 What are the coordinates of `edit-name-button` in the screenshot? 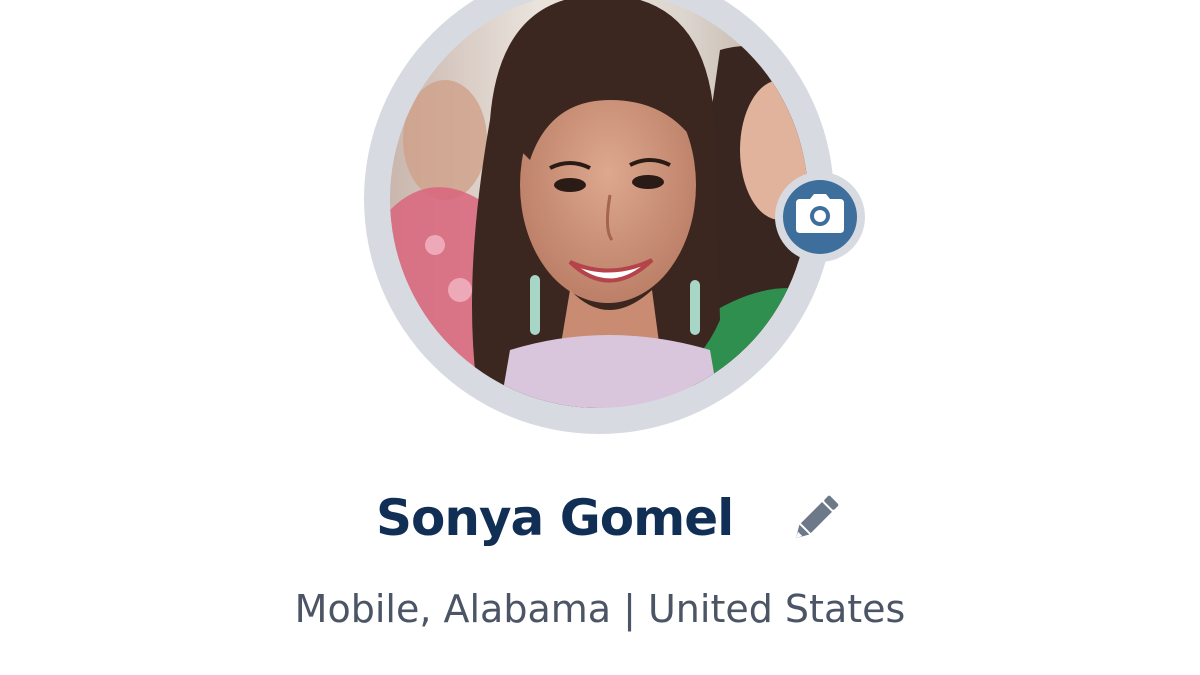 It's located at (815, 519).